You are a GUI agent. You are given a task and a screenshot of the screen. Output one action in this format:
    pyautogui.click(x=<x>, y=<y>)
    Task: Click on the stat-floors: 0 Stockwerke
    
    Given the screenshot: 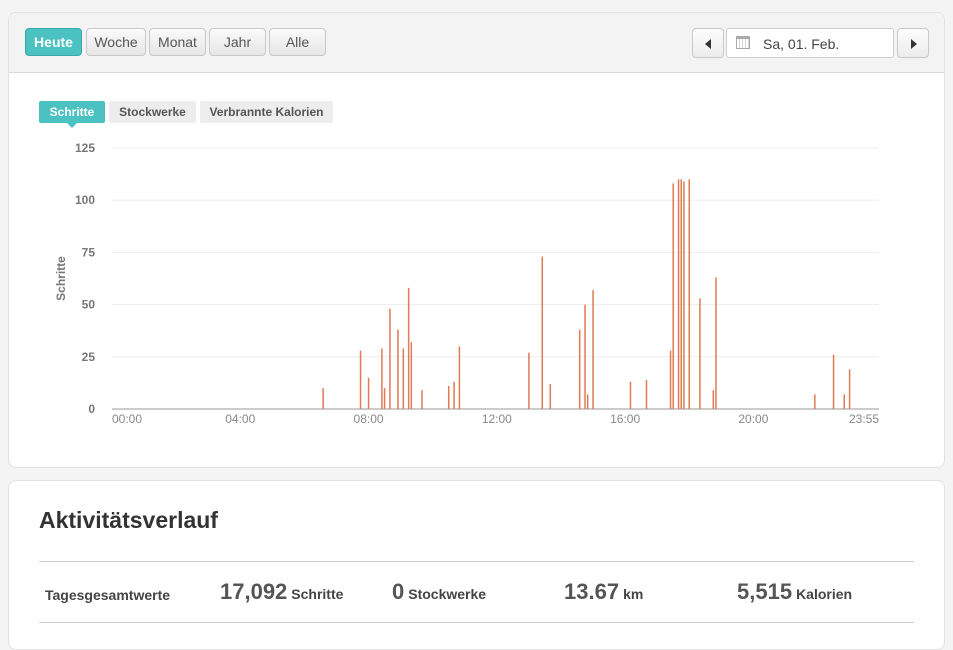 What is the action you would take?
    pyautogui.click(x=439, y=592)
    